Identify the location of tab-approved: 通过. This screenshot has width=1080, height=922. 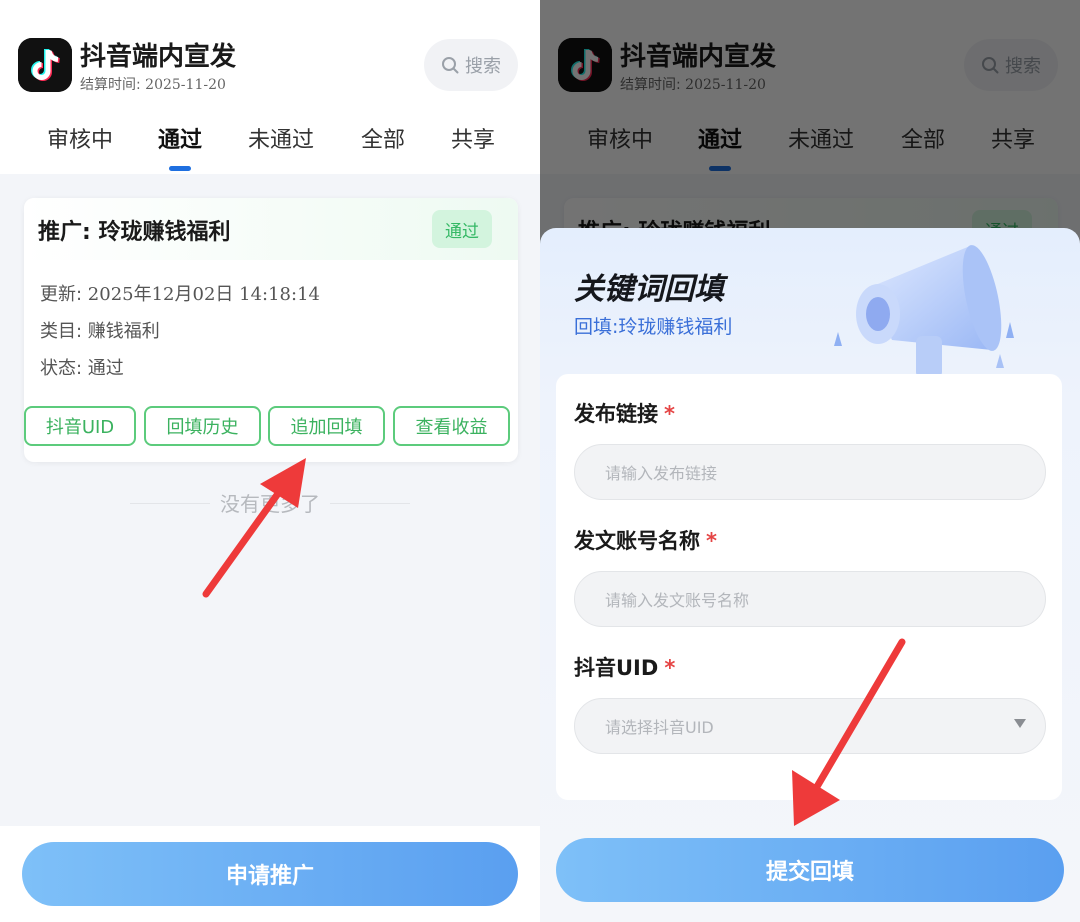
(180, 138).